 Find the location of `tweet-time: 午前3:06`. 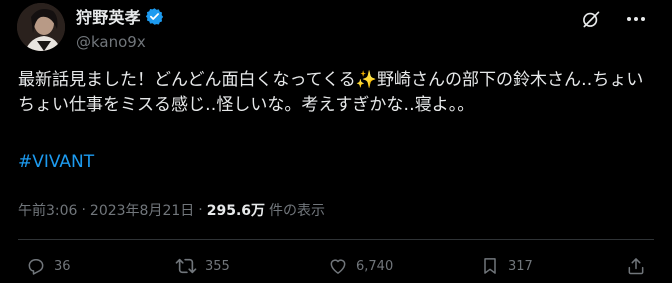

tweet-time: 午前3:06 is located at coordinates (47, 210).